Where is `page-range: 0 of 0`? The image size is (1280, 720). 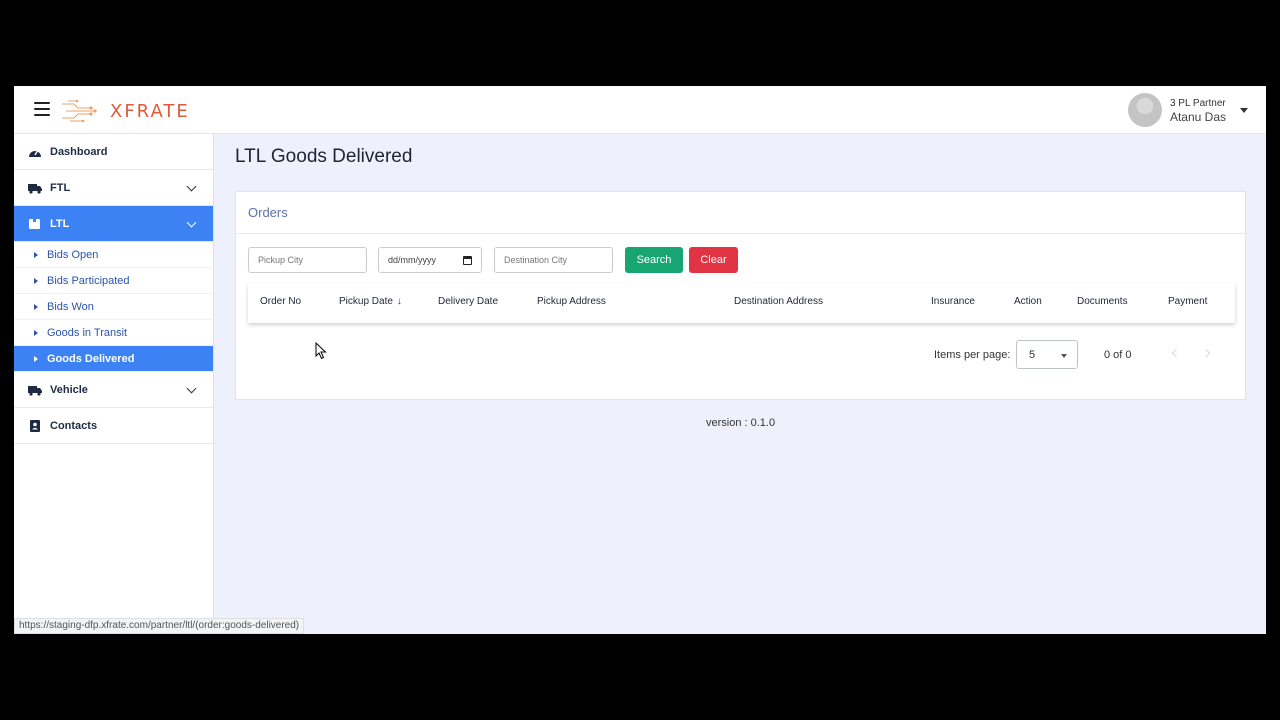
page-range: 0 of 0 is located at coordinates (1118, 355).